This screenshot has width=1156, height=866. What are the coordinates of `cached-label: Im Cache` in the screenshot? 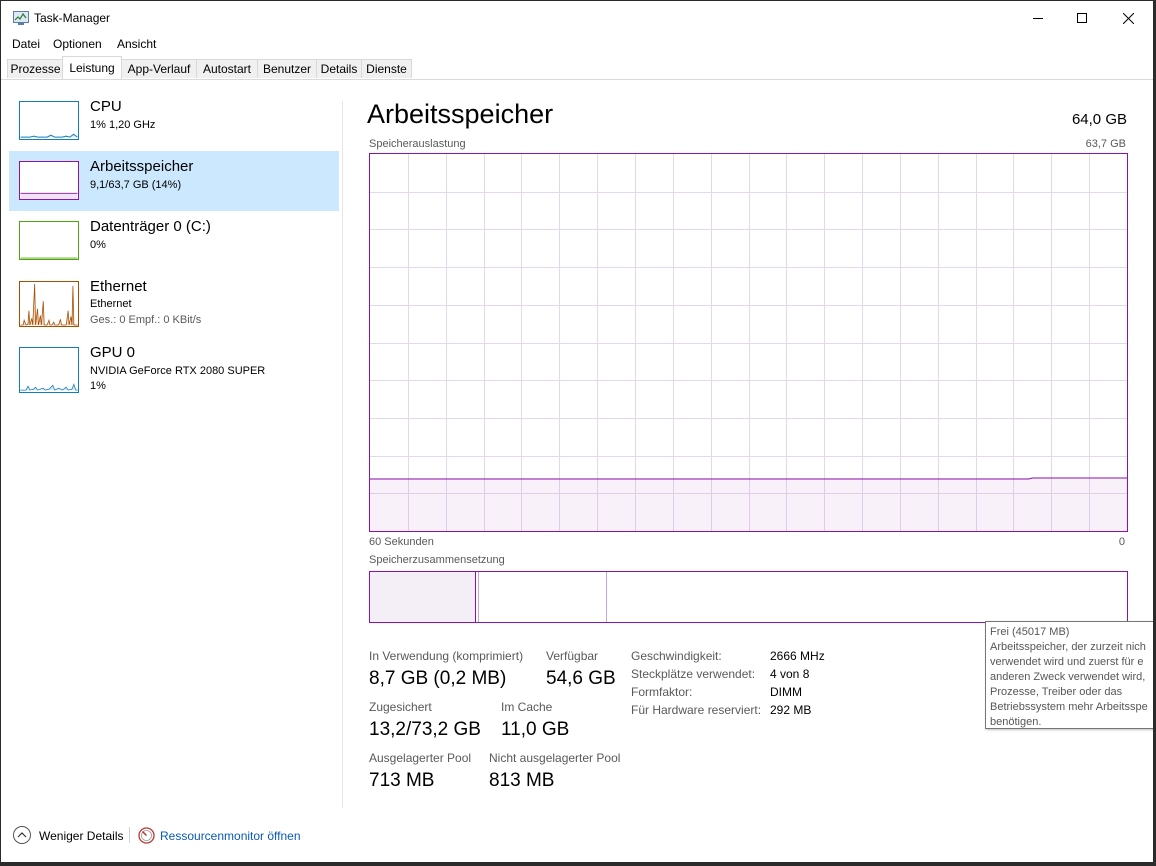 It's located at (527, 707).